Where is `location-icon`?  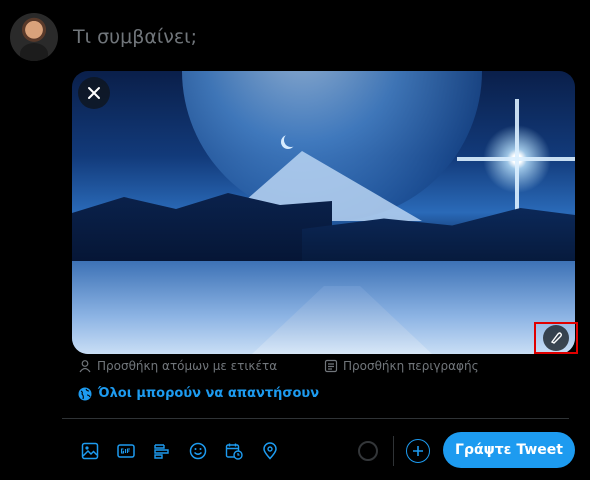 location-icon is located at coordinates (270, 451).